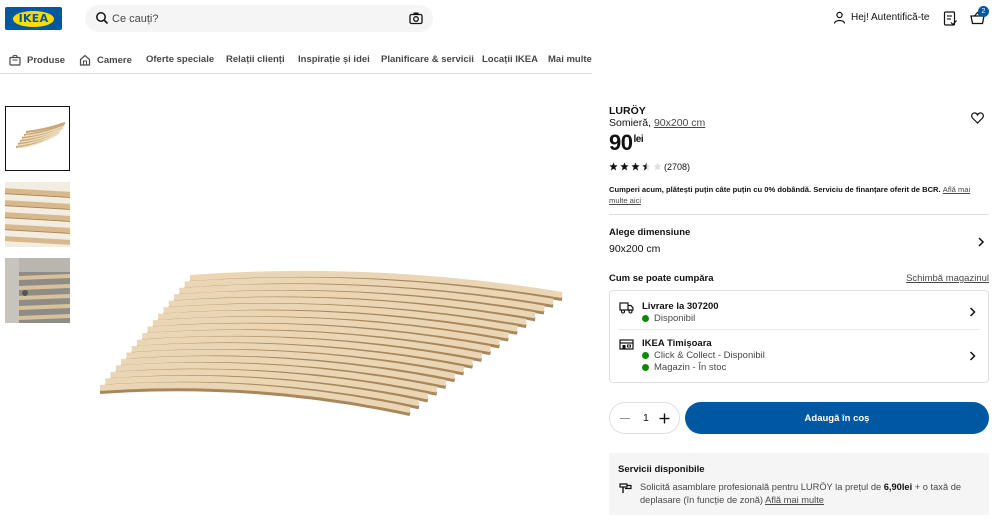 The image size is (1000, 520). What do you see at coordinates (114, 60) in the screenshot?
I see `nav-label: Camere` at bounding box center [114, 60].